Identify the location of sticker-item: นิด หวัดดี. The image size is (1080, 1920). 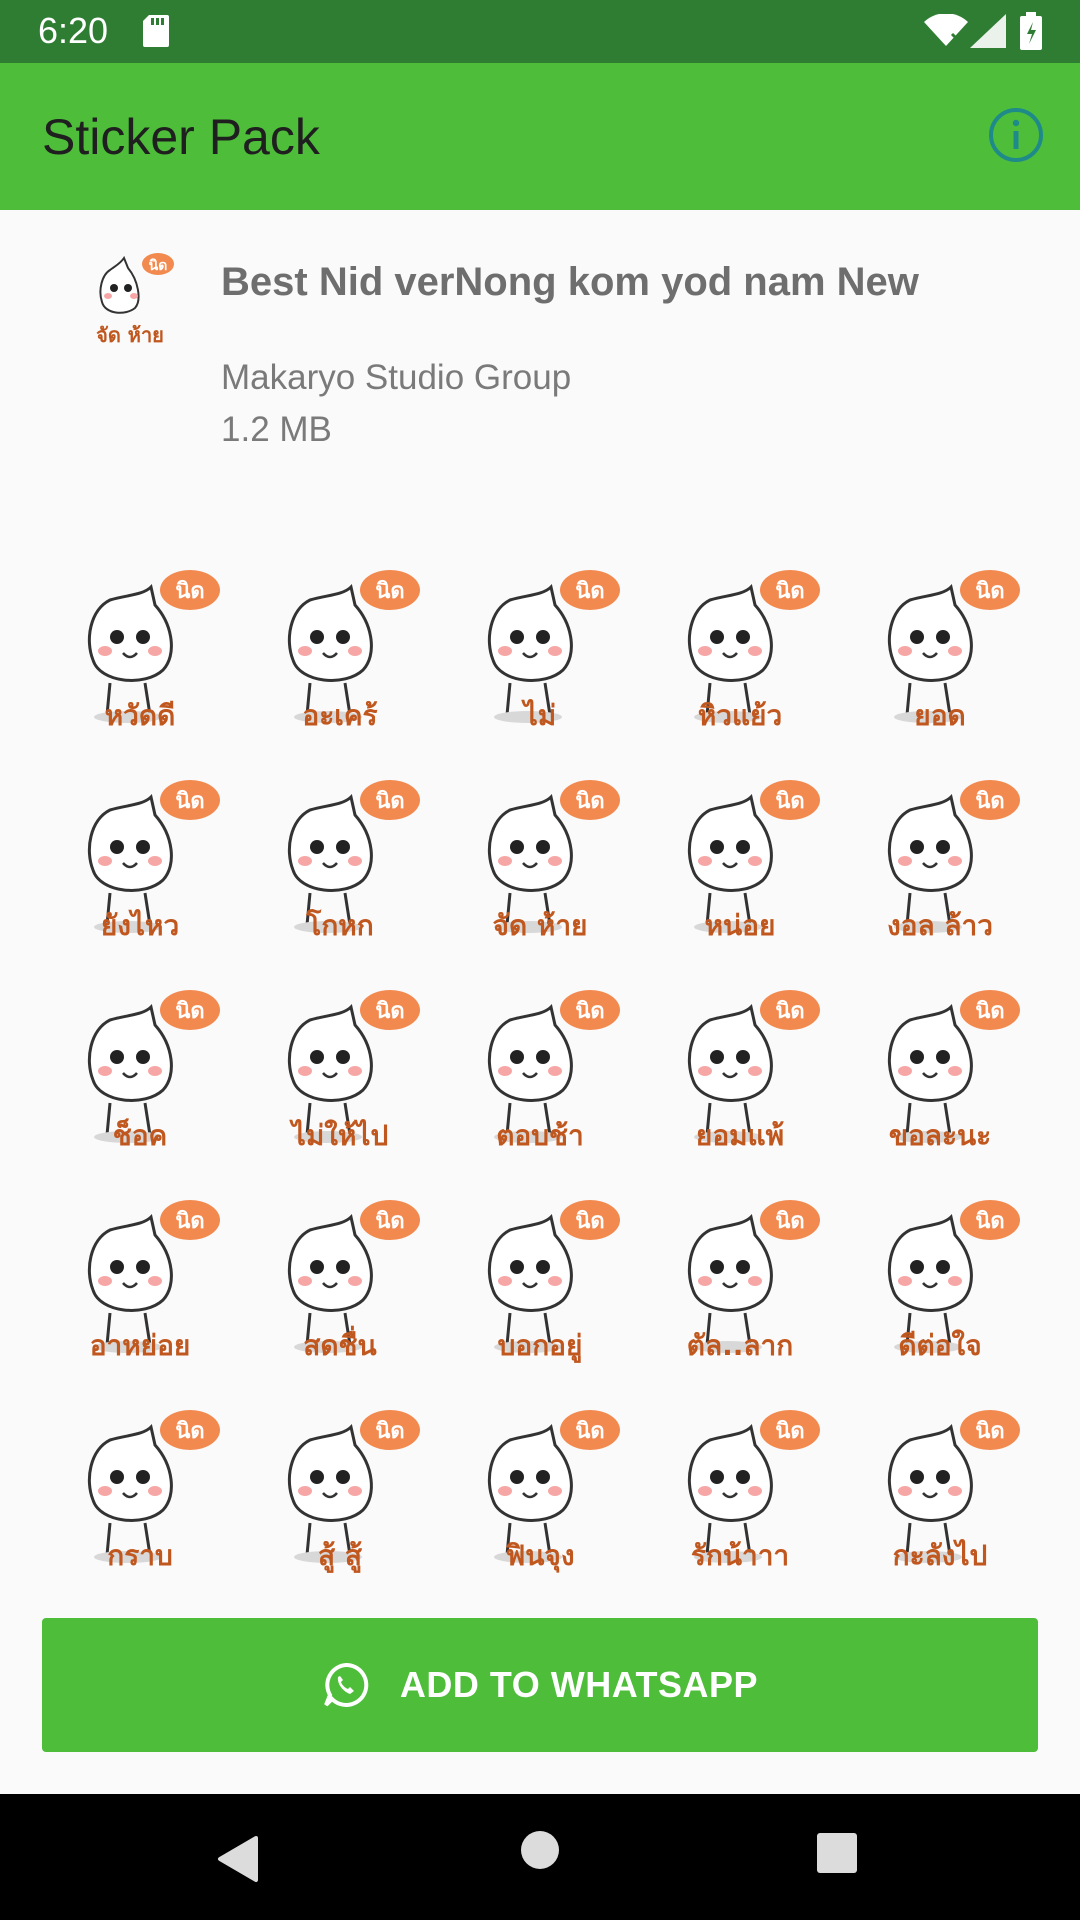
(140, 650).